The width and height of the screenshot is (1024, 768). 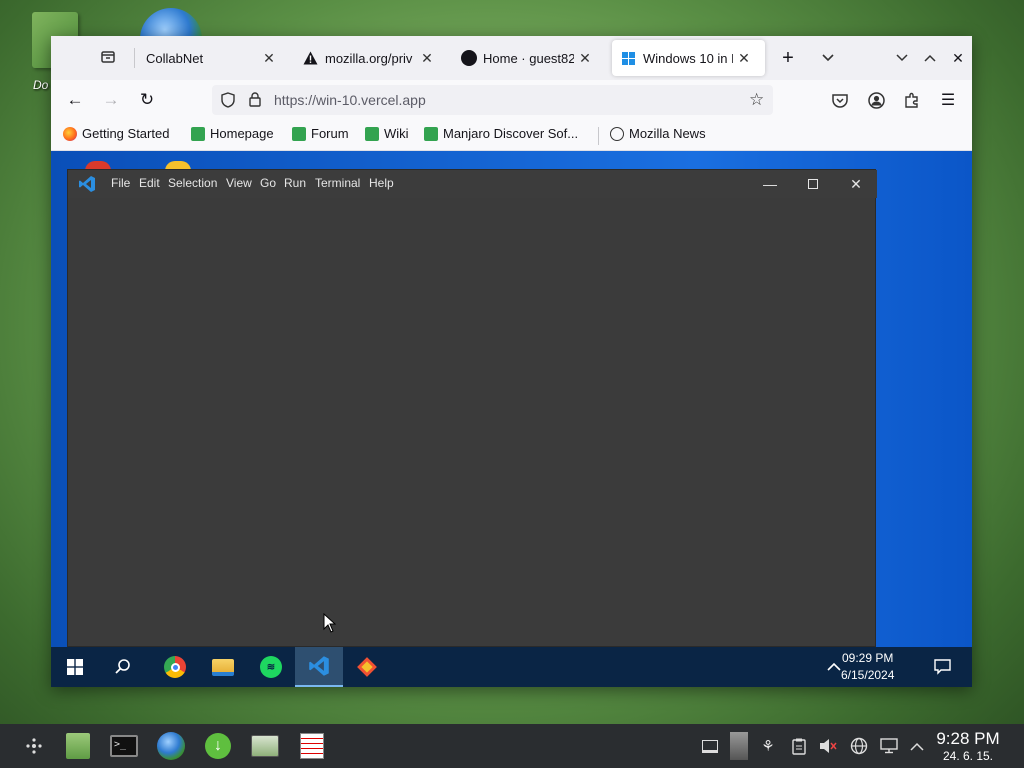 I want to click on clipboard-icon, so click(x=799, y=746).